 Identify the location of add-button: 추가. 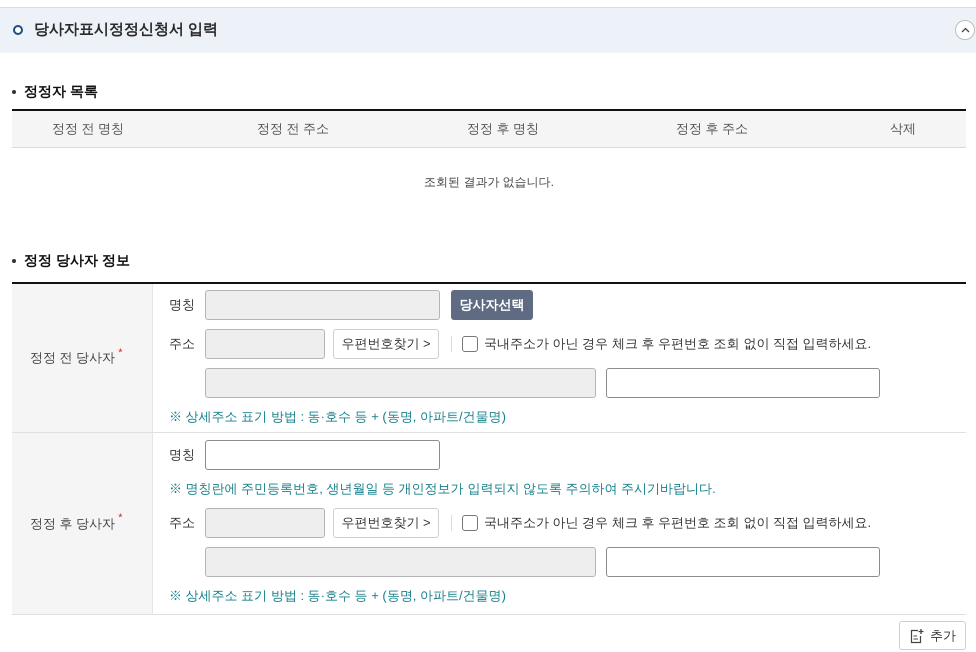
(932, 635).